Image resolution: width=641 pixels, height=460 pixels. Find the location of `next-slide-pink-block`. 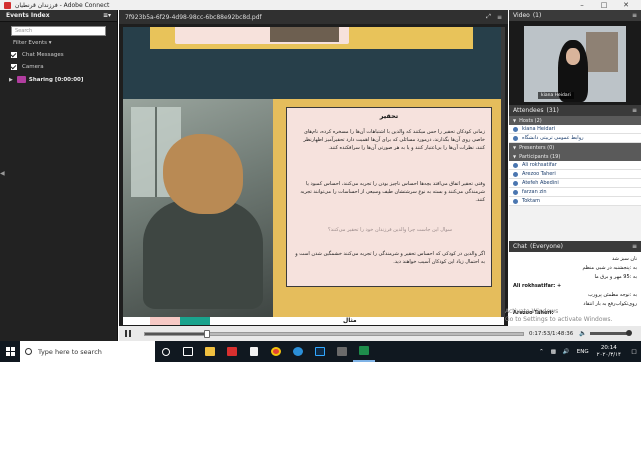

next-slide-pink-block is located at coordinates (165, 321).